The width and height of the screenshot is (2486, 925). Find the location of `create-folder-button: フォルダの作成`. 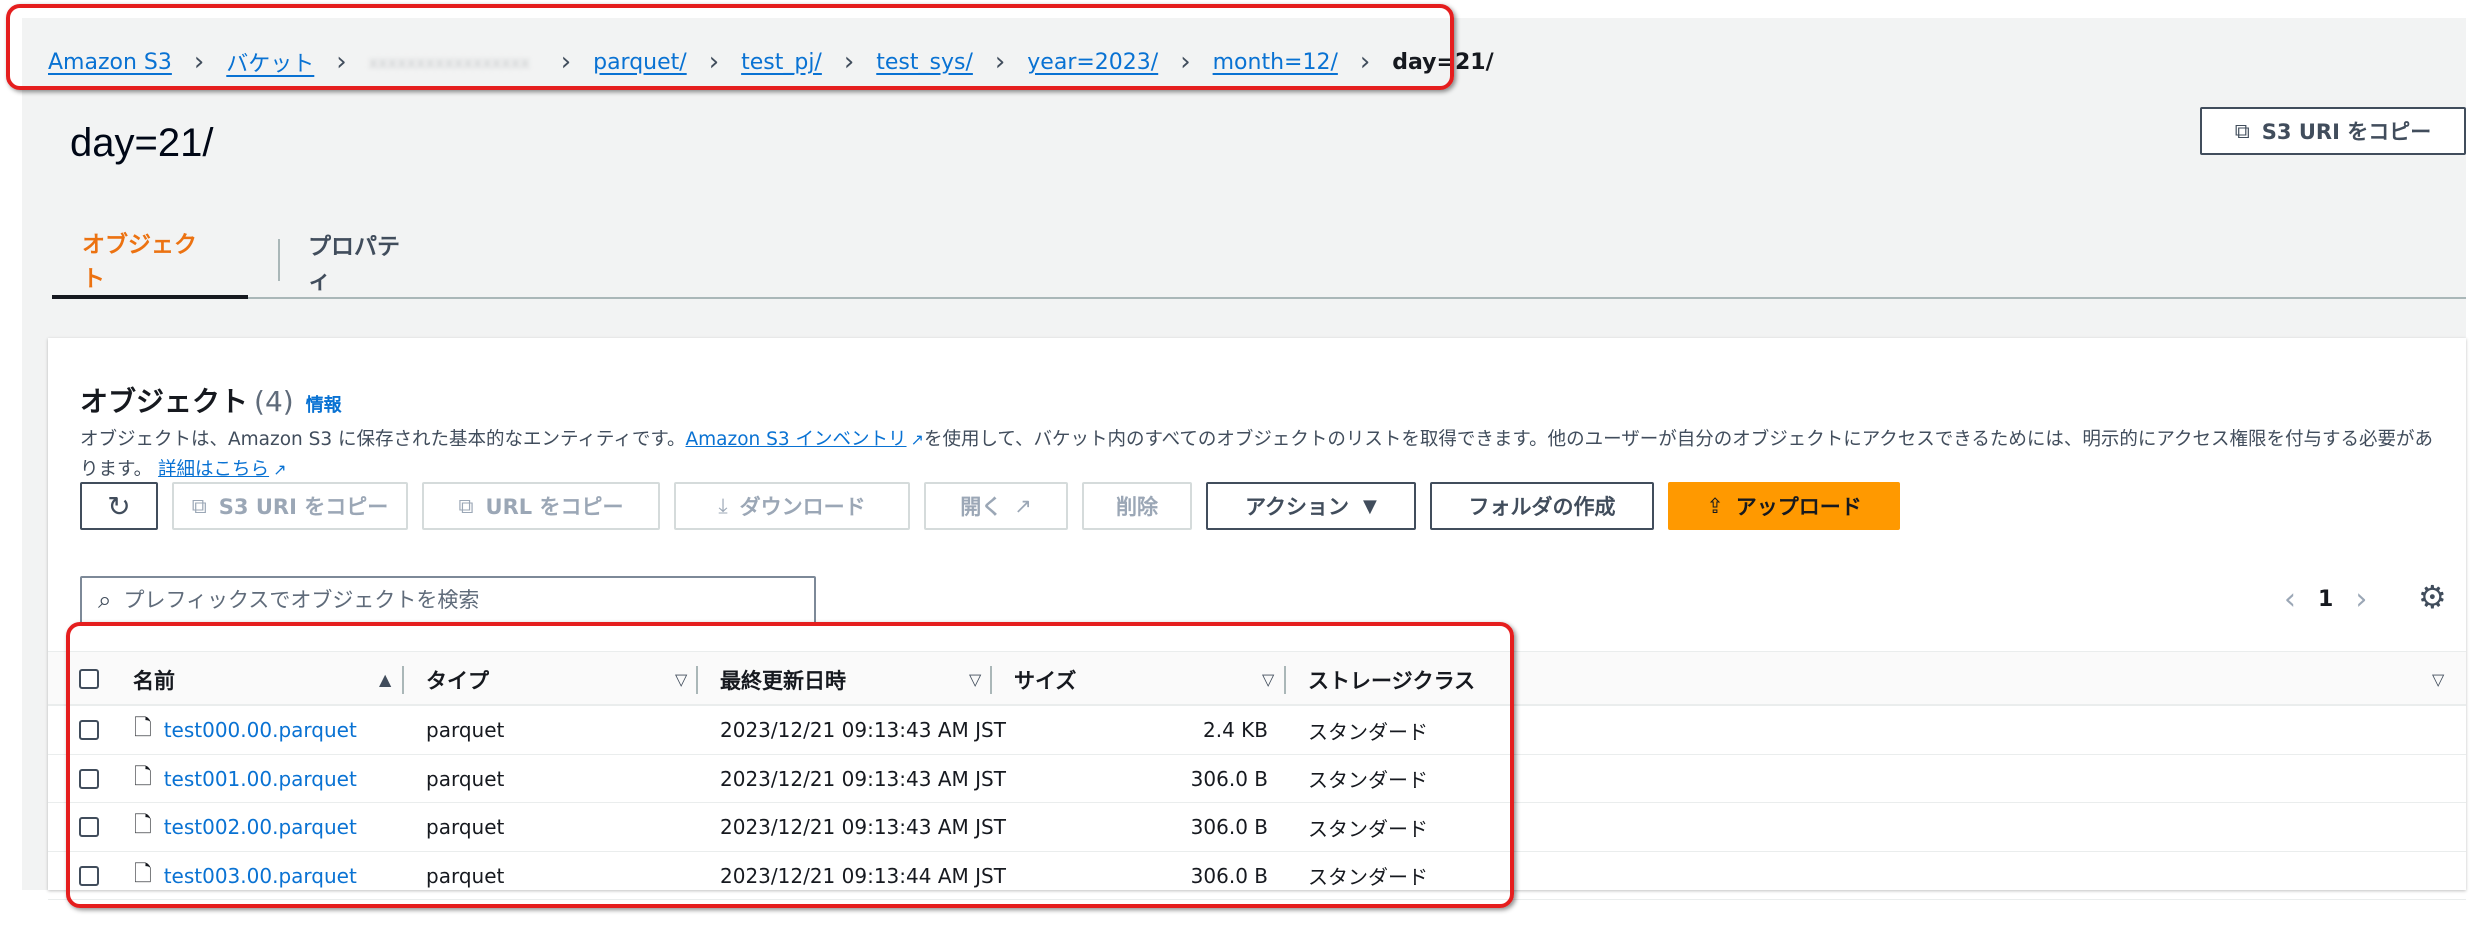

create-folder-button: フォルダの作成 is located at coordinates (1542, 506).